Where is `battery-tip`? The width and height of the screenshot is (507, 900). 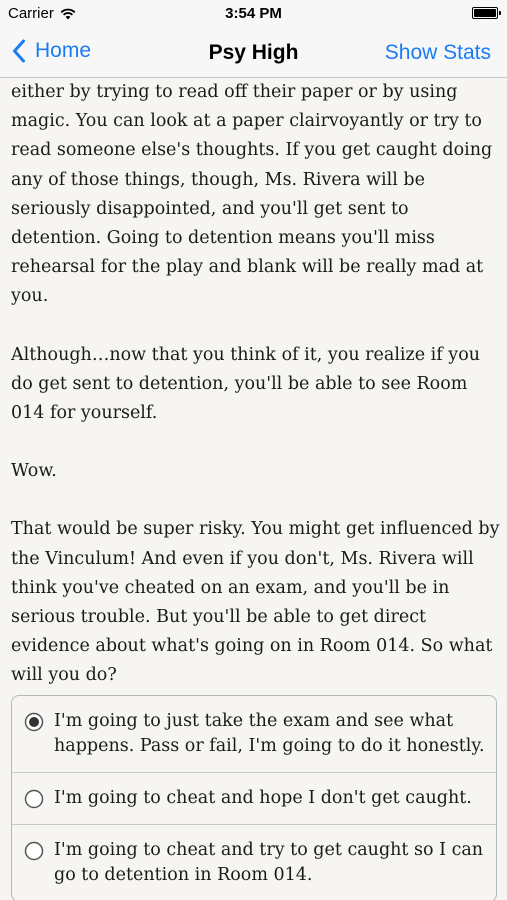
battery-tip is located at coordinates (500, 13).